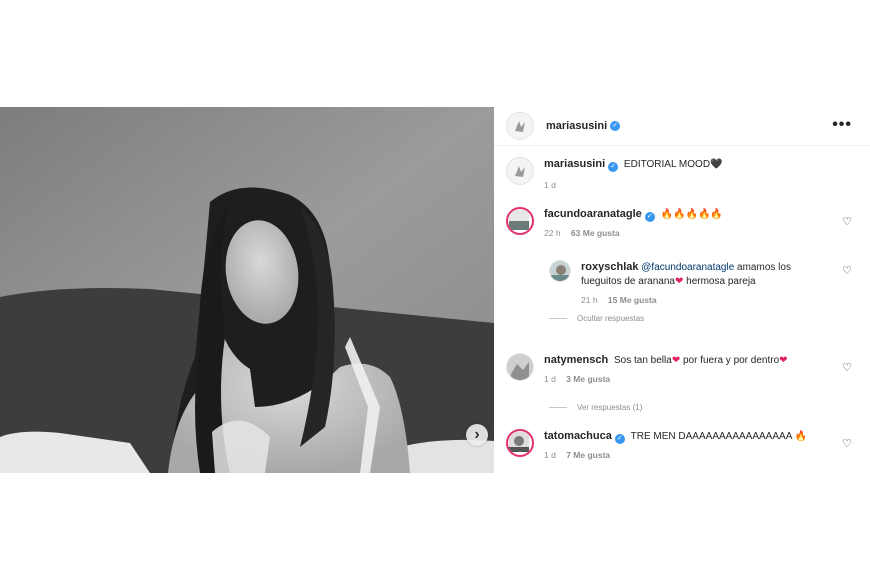  I want to click on view-replies-toggle: Ver respuestas (1), so click(595, 407).